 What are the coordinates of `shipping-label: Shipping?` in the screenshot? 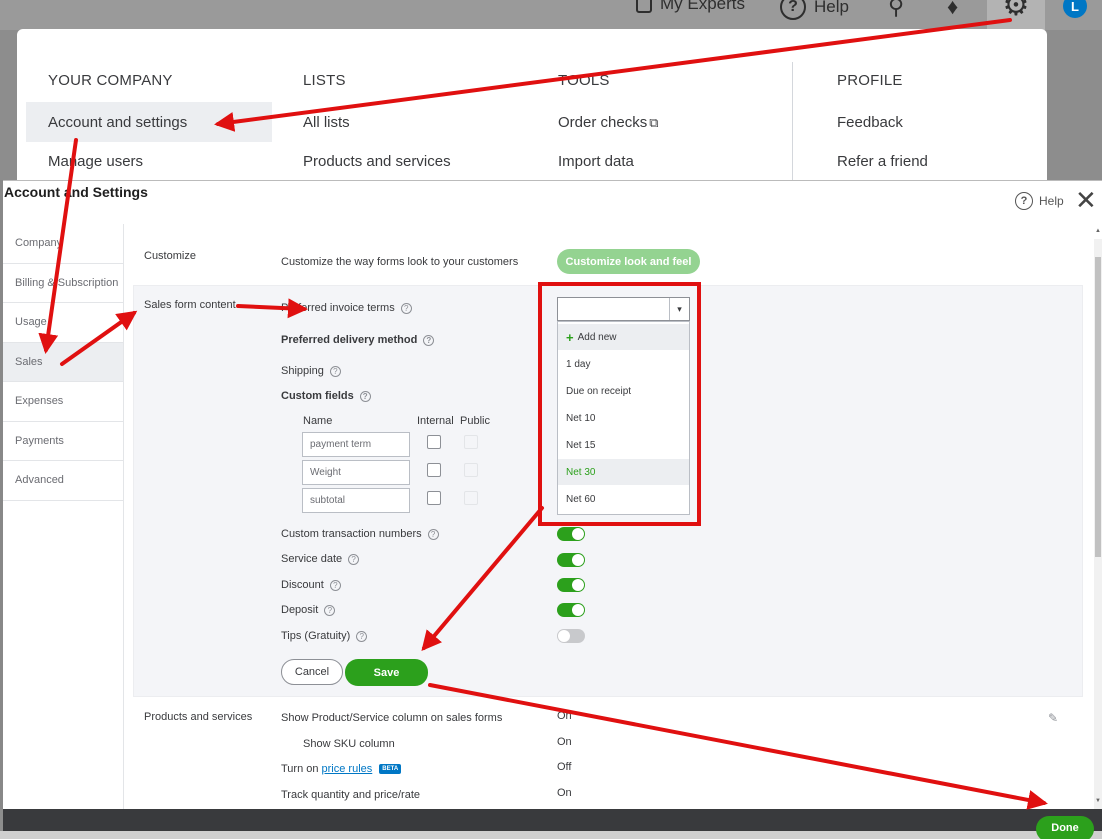 It's located at (311, 371).